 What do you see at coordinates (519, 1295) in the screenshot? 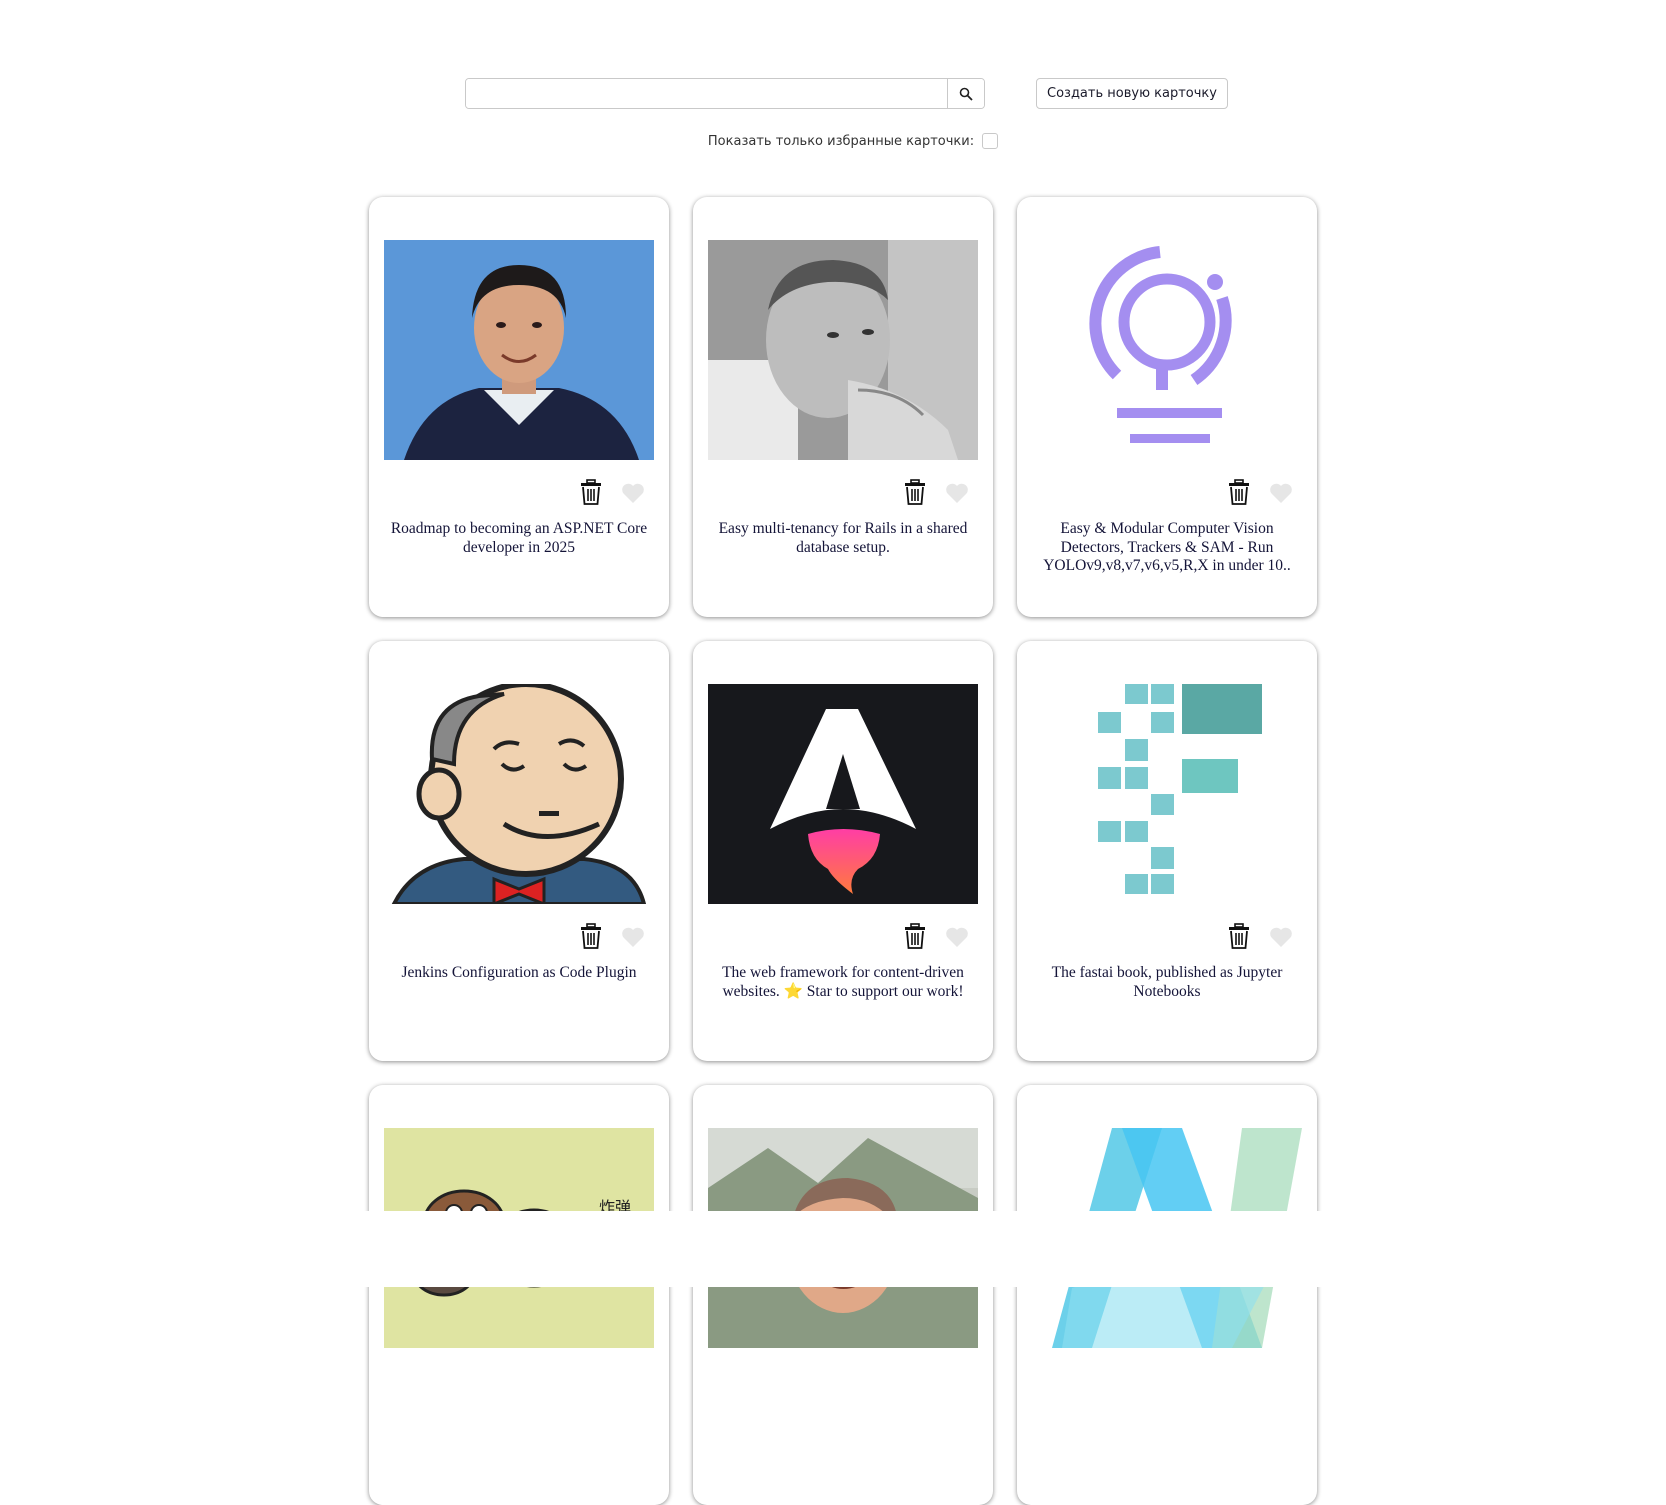
I see `card: 炸弹` at bounding box center [519, 1295].